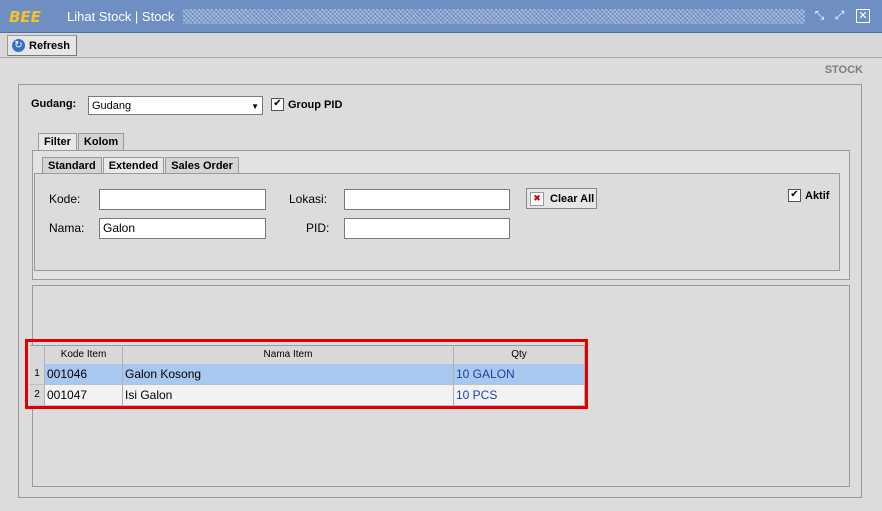  I want to click on kode-label: Kode:, so click(65, 199).